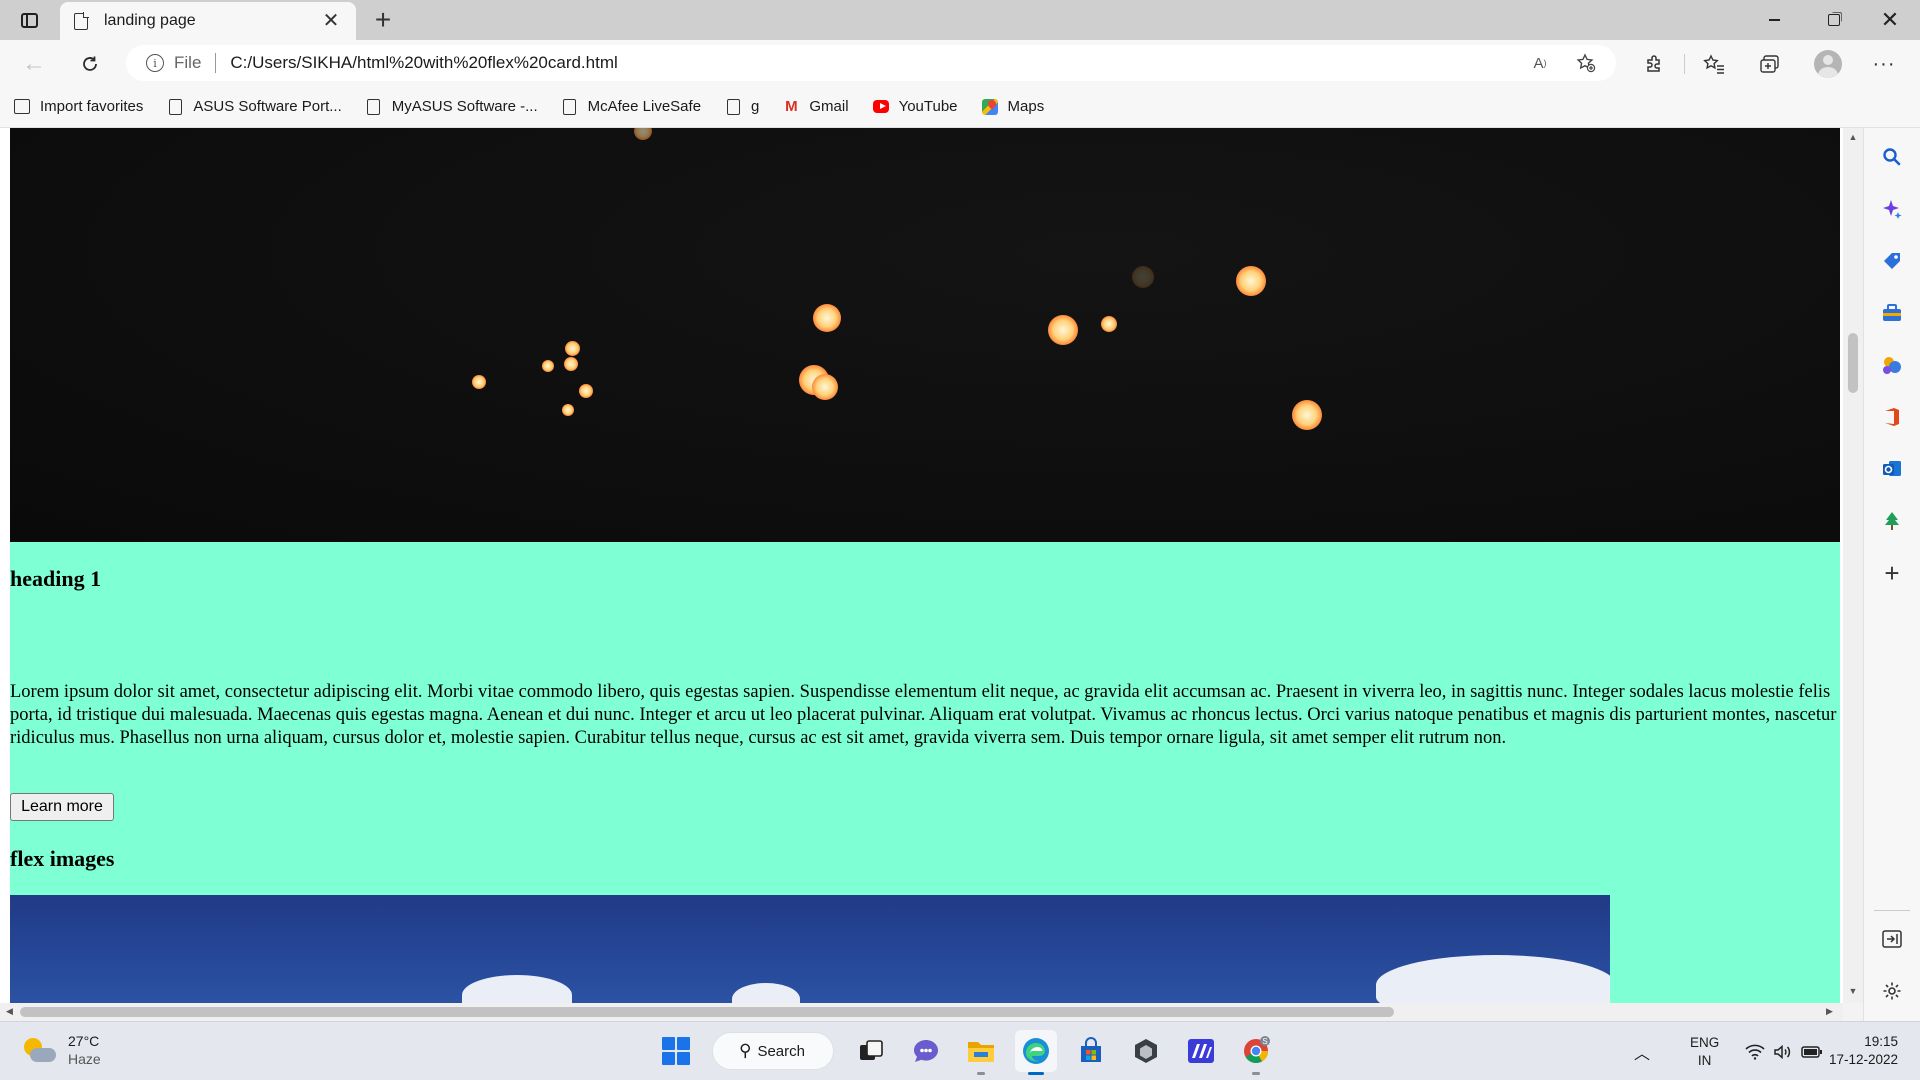 This screenshot has width=1920, height=1080. Describe the element at coordinates (1853, 991) in the screenshot. I see `scroll-down-icon: ▼` at that location.